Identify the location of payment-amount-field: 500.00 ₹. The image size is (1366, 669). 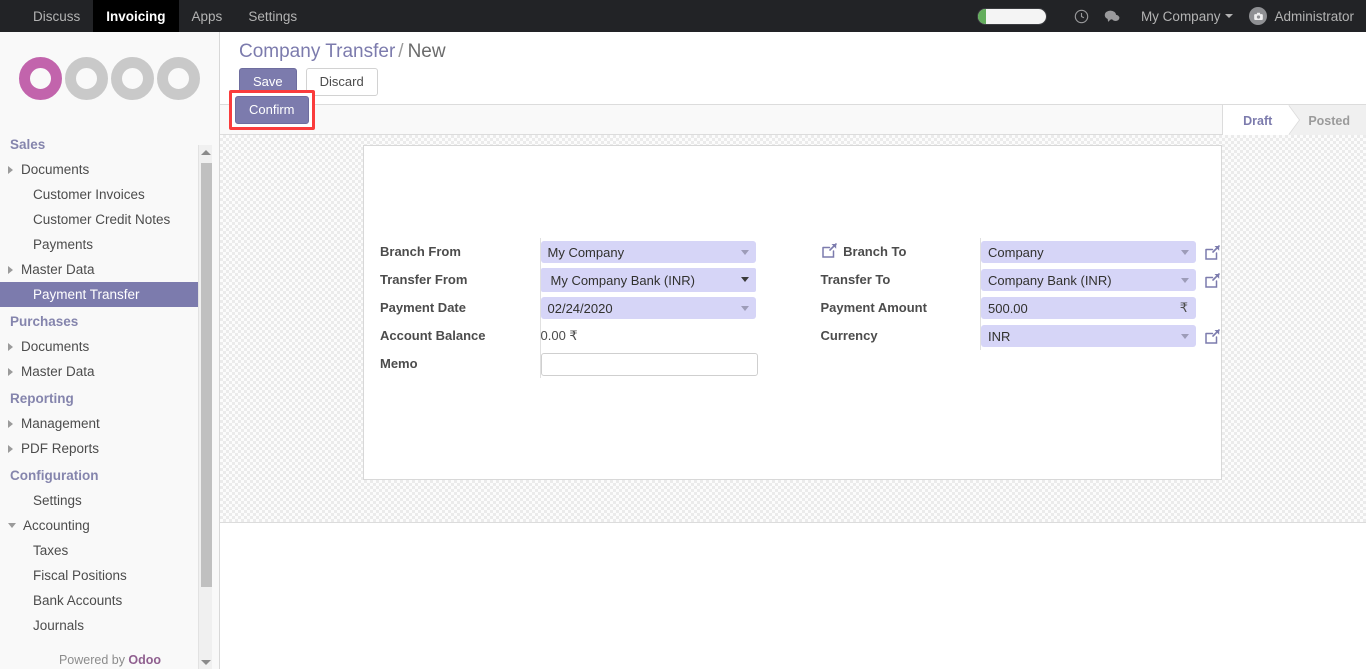
(1088, 308).